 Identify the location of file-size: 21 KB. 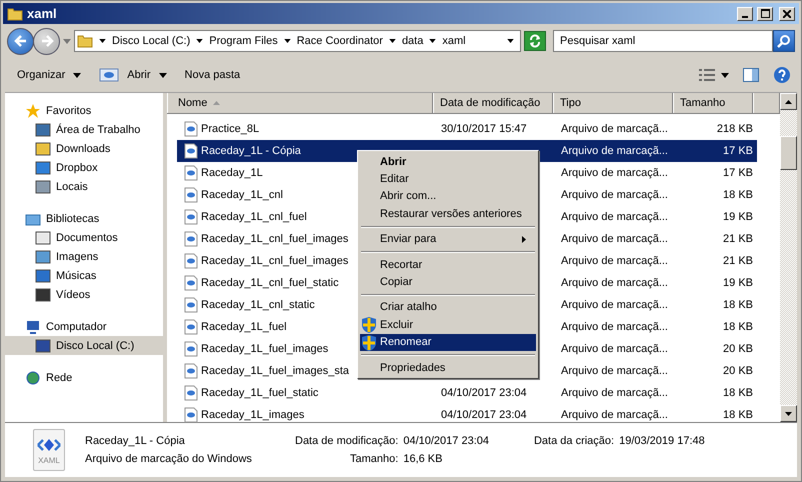
(738, 239).